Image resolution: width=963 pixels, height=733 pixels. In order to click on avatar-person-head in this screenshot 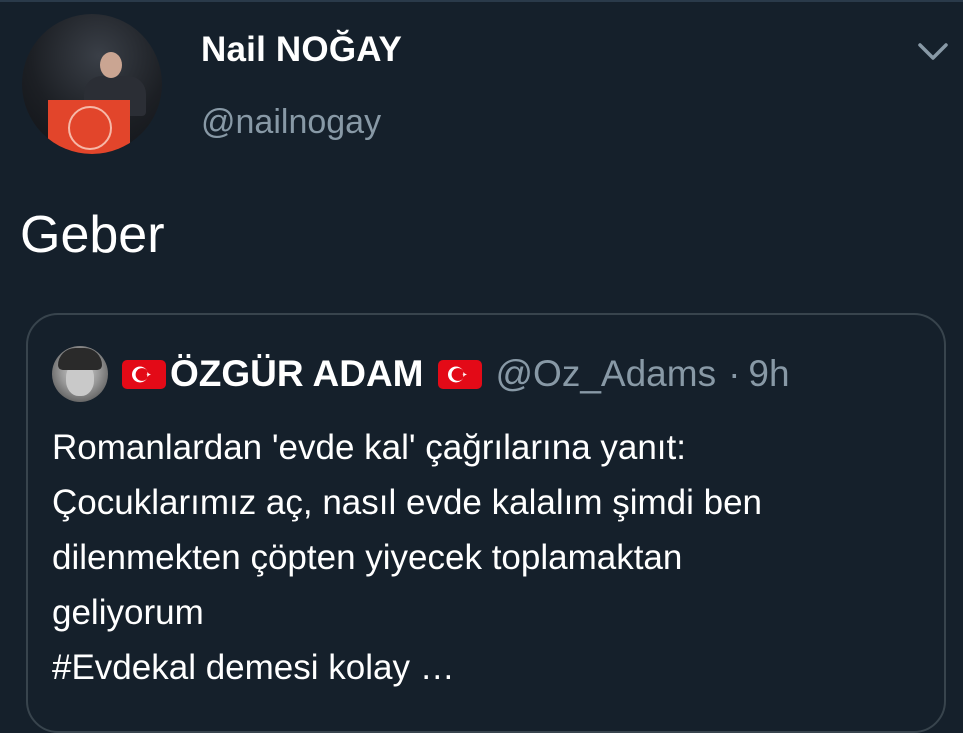, I will do `click(111, 65)`.